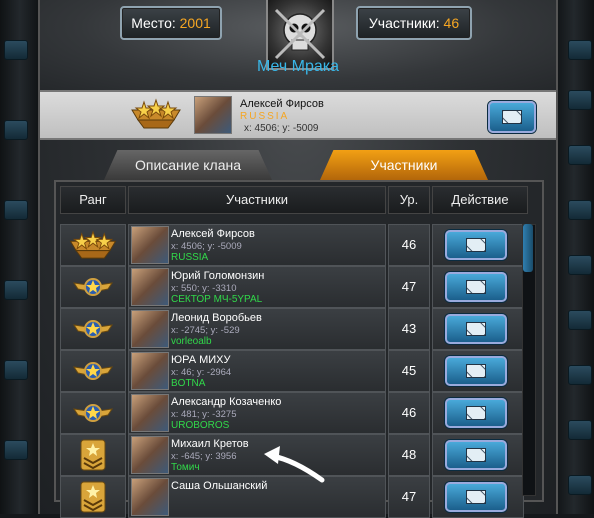 The height and width of the screenshot is (518, 594). What do you see at coordinates (574, 257) in the screenshot?
I see `right-side-panel` at bounding box center [574, 257].